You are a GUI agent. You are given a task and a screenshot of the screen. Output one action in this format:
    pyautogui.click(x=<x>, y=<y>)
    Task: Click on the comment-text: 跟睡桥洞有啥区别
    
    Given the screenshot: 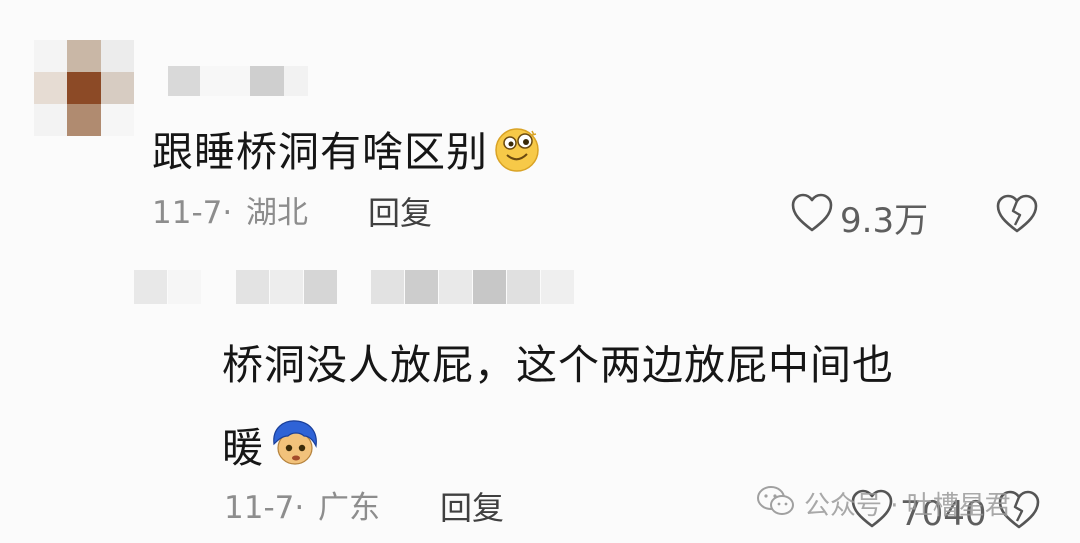 What is the action you would take?
    pyautogui.click(x=346, y=152)
    